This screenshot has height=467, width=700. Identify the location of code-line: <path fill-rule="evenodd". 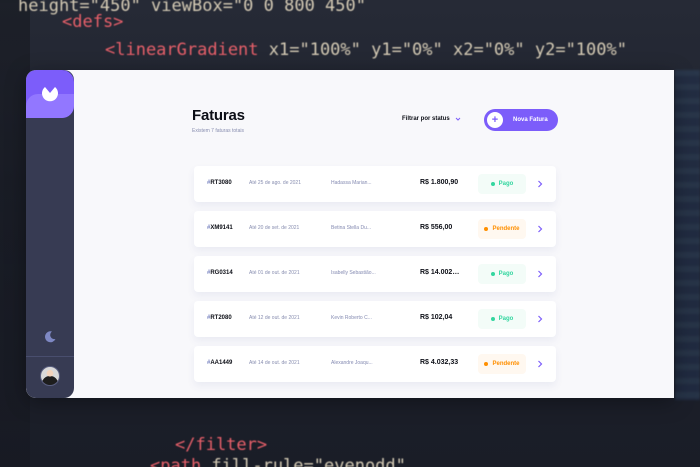
(278, 461).